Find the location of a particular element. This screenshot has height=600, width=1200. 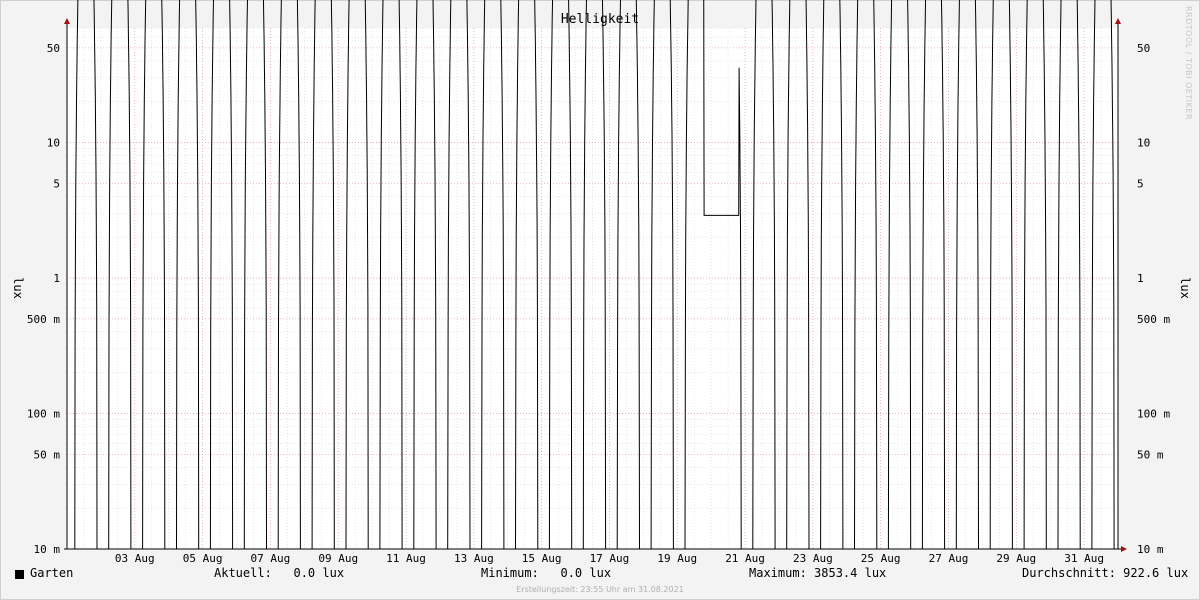

legend-maximum: Maximum: 3853.4 lux is located at coordinates (818, 573).